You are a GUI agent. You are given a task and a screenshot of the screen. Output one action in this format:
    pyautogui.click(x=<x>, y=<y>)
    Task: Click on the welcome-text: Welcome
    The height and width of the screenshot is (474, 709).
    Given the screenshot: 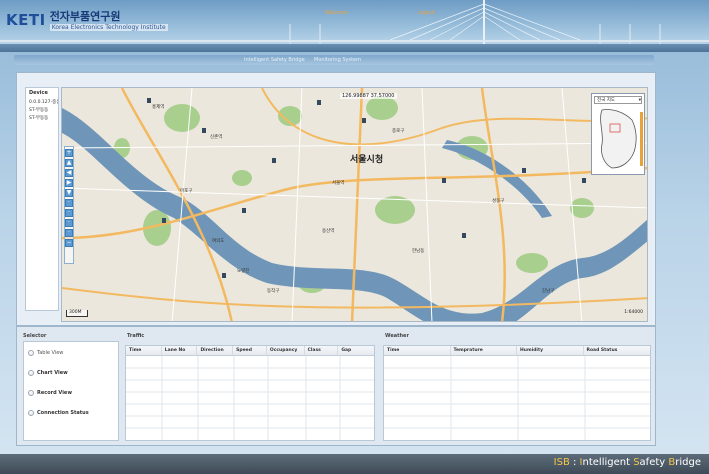 What is the action you would take?
    pyautogui.click(x=336, y=13)
    